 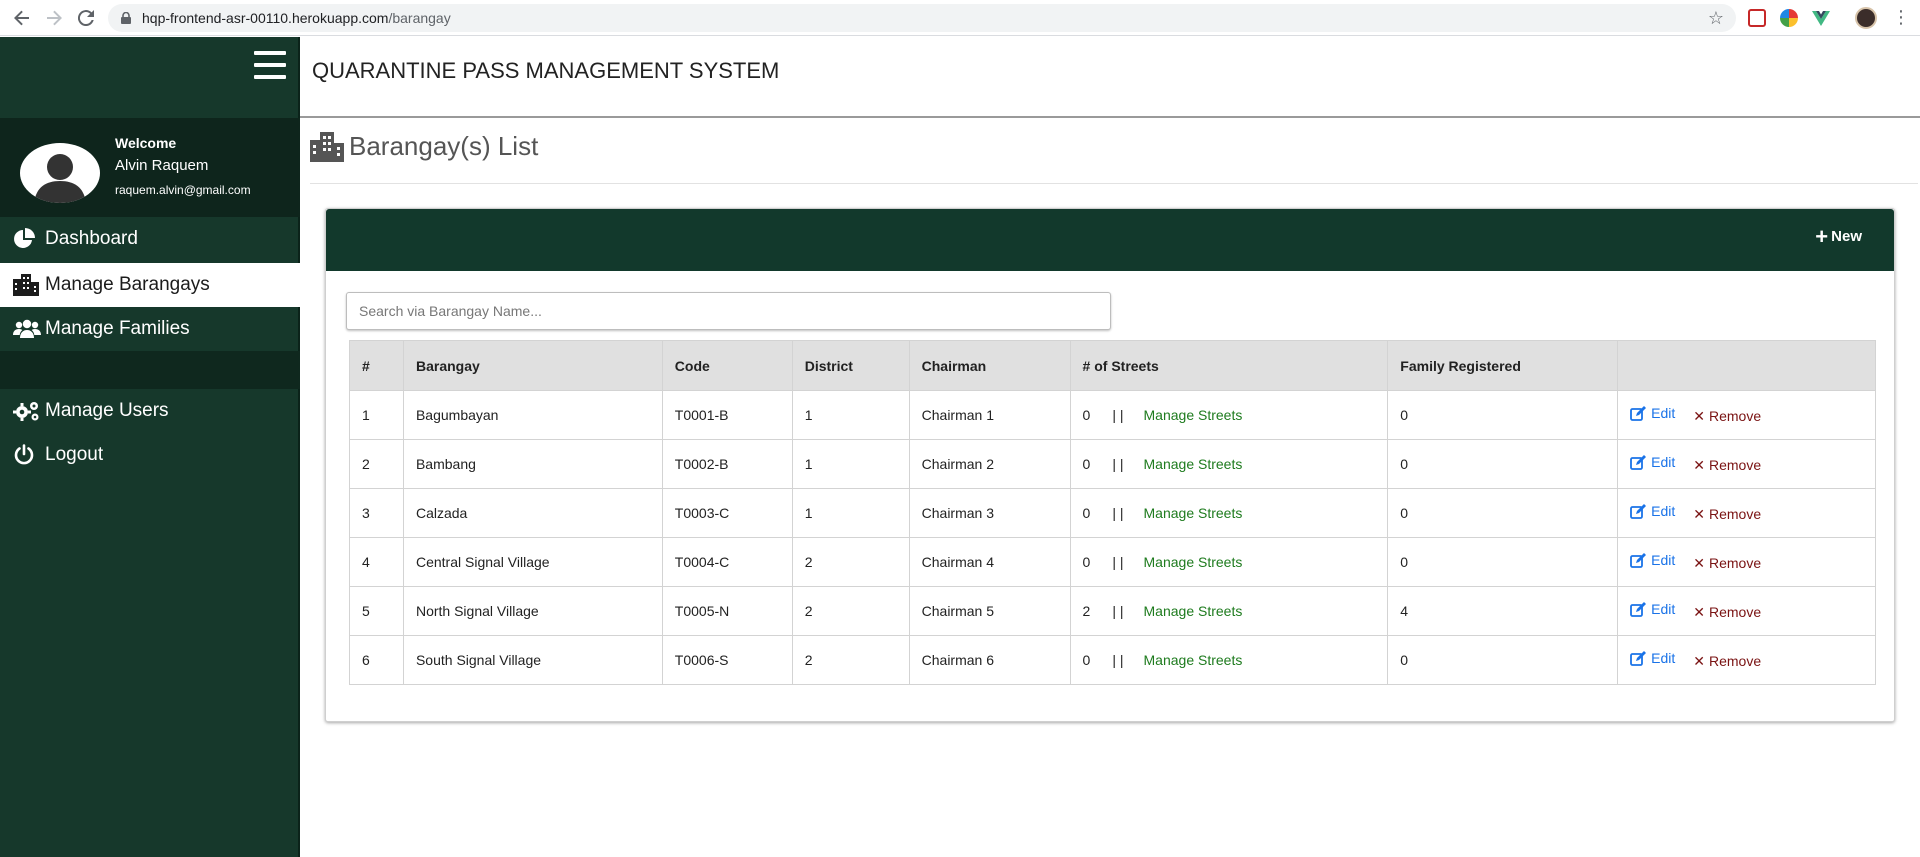 I want to click on district: 2, so click(x=850, y=660).